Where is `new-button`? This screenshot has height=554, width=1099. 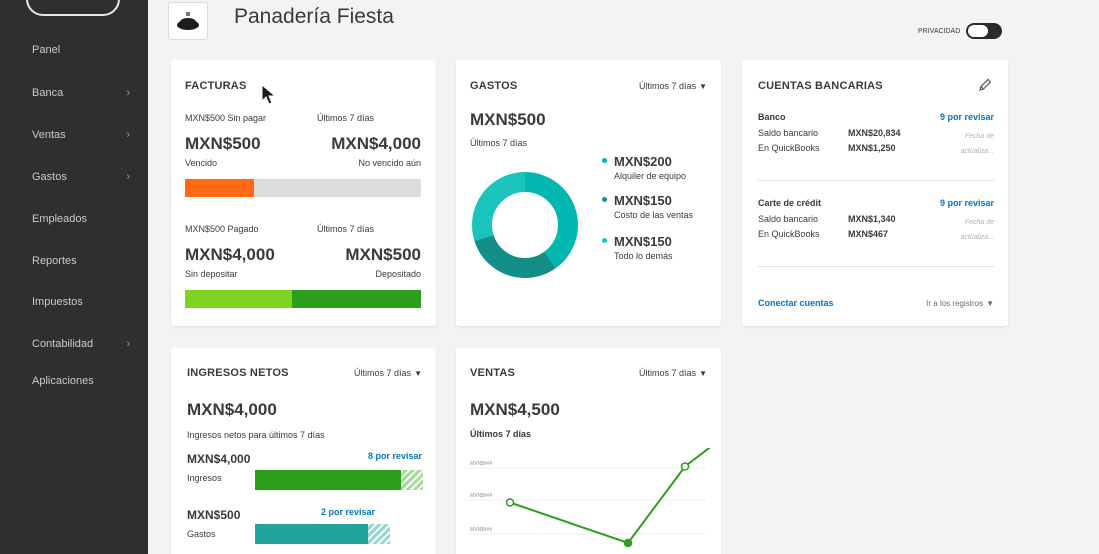
new-button is located at coordinates (73, 8).